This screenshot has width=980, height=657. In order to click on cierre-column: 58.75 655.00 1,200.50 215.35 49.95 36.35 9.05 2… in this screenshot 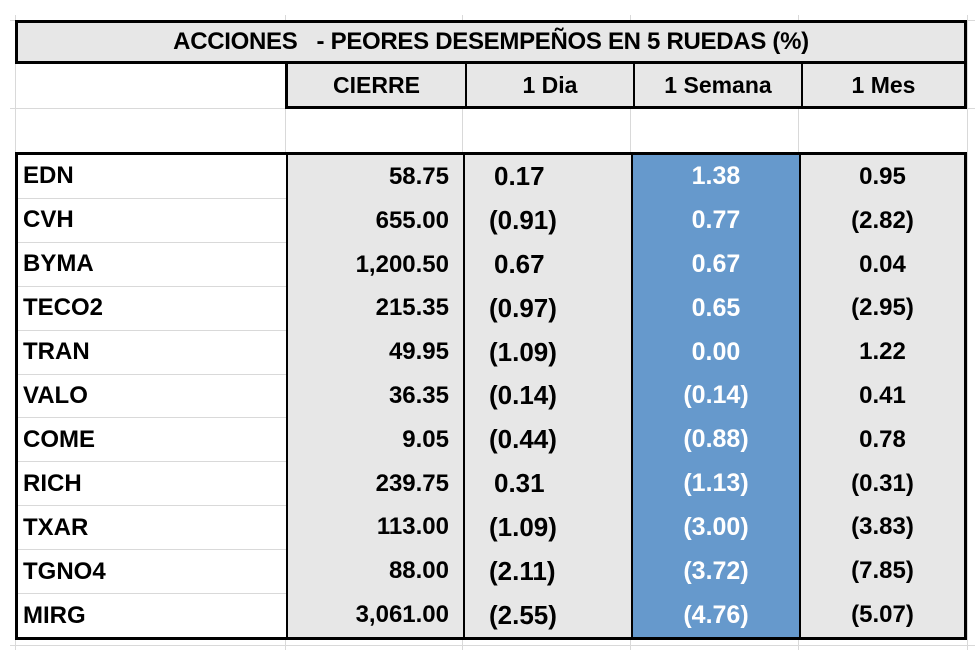, I will do `click(374, 396)`.